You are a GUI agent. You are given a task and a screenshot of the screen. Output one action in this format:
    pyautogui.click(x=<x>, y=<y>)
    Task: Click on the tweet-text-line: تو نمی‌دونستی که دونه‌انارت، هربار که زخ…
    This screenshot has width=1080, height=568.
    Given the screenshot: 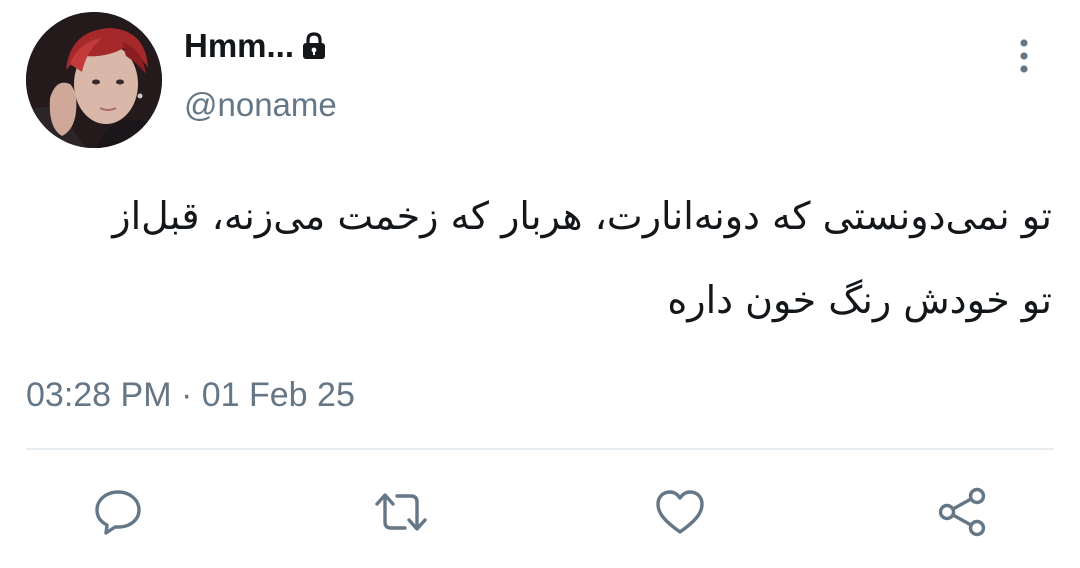 What is the action you would take?
    pyautogui.click(x=582, y=216)
    